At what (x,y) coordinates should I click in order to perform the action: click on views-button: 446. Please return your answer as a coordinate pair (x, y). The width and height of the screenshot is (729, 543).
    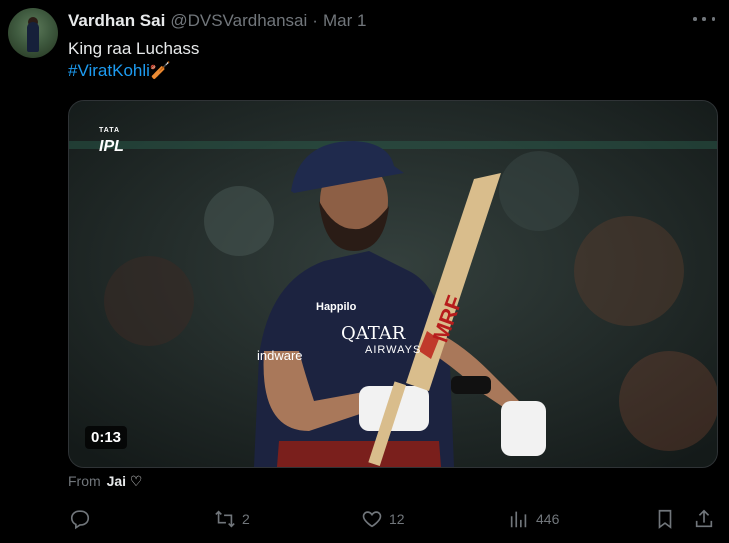
    Looking at the image, I should click on (533, 519).